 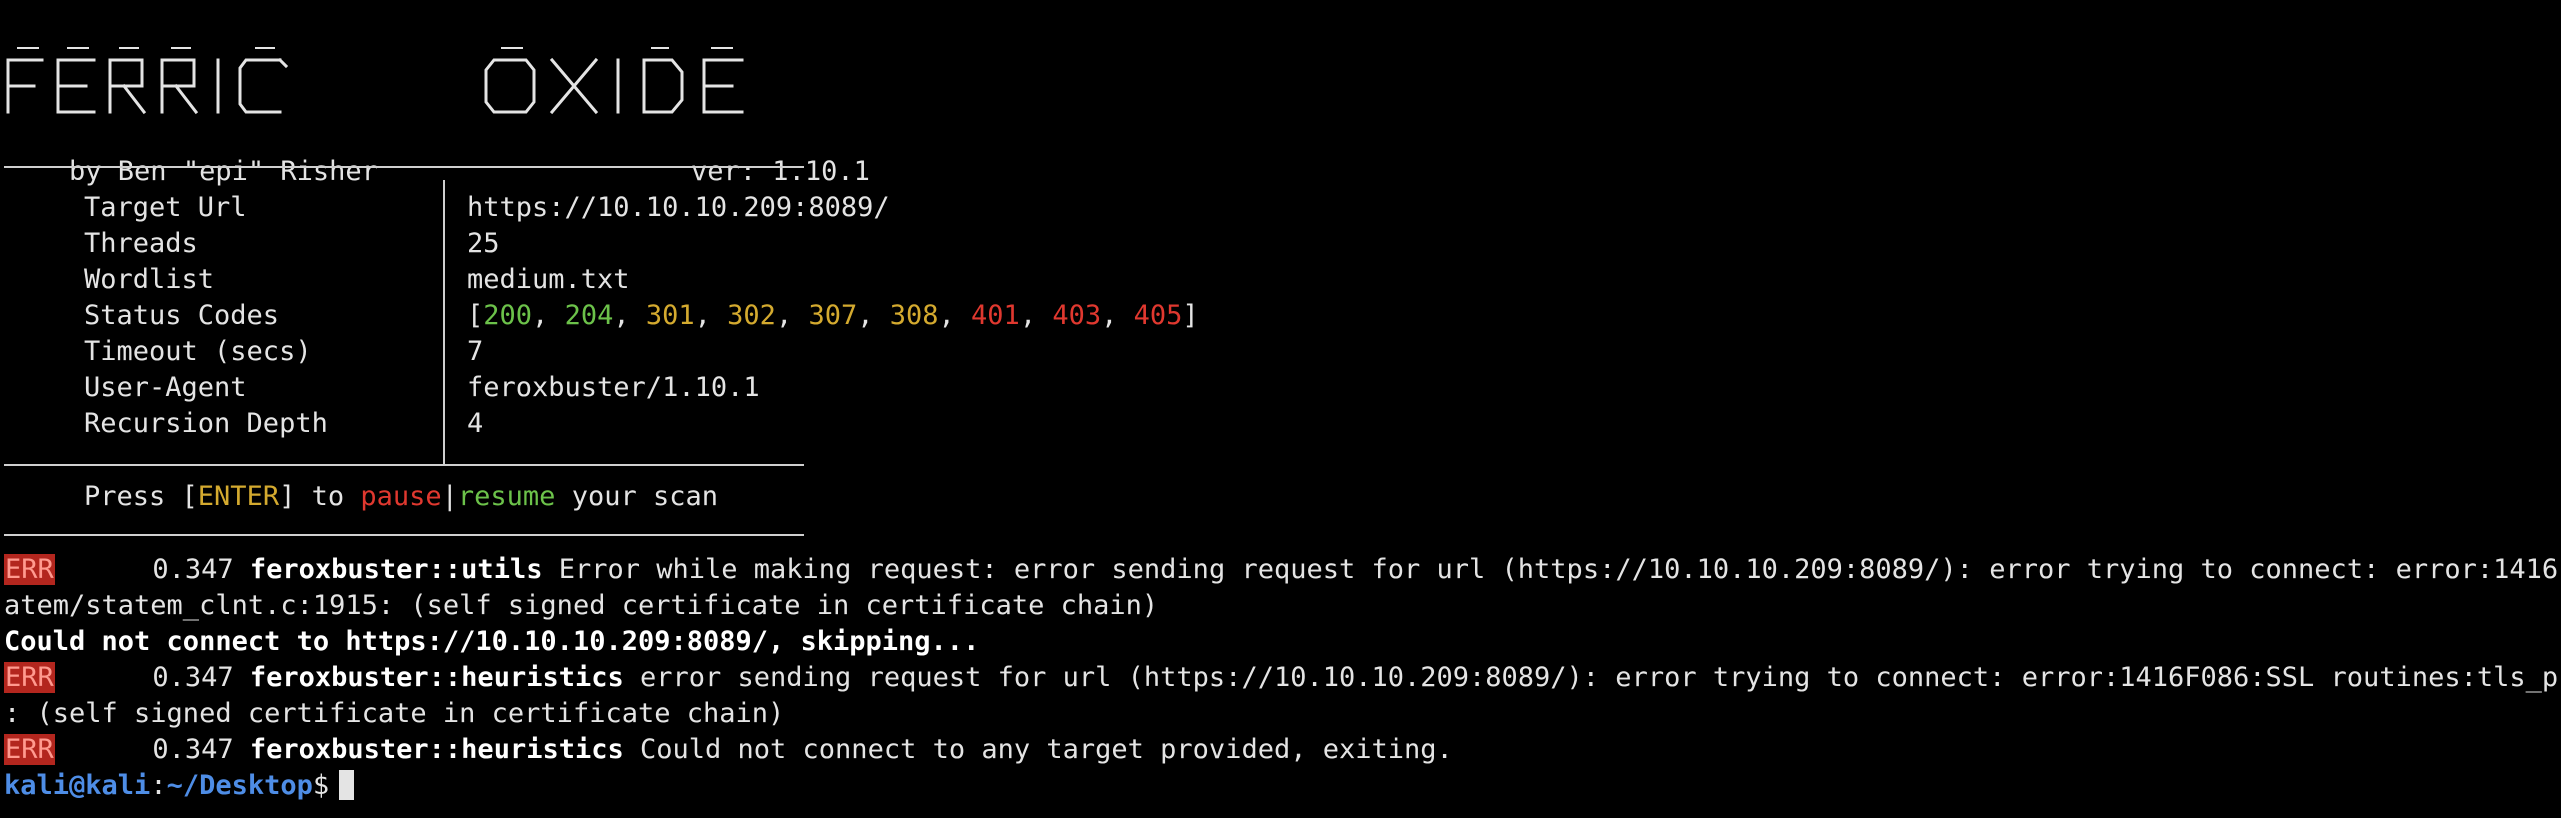 I want to click on separator-top, so click(x=404, y=167).